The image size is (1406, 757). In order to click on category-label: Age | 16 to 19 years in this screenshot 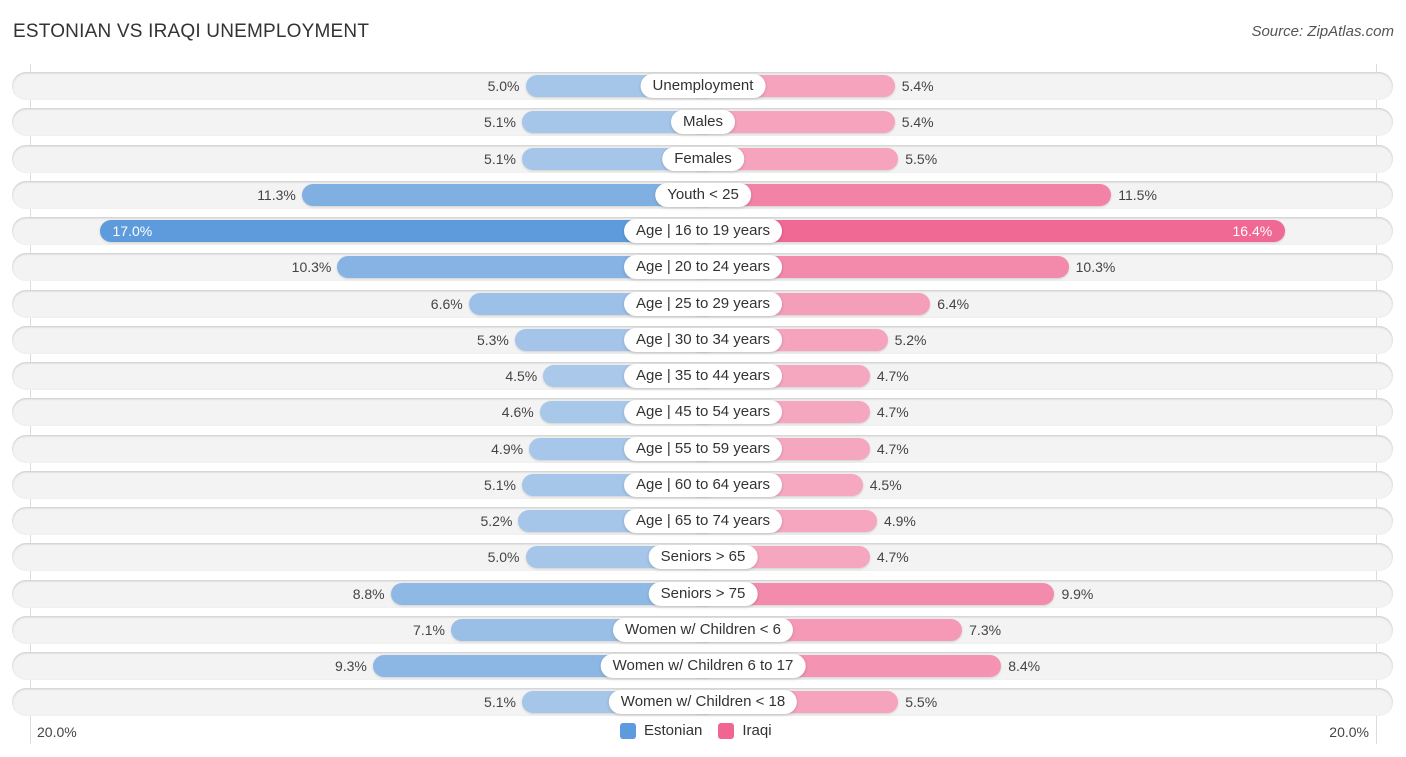, I will do `click(703, 231)`.